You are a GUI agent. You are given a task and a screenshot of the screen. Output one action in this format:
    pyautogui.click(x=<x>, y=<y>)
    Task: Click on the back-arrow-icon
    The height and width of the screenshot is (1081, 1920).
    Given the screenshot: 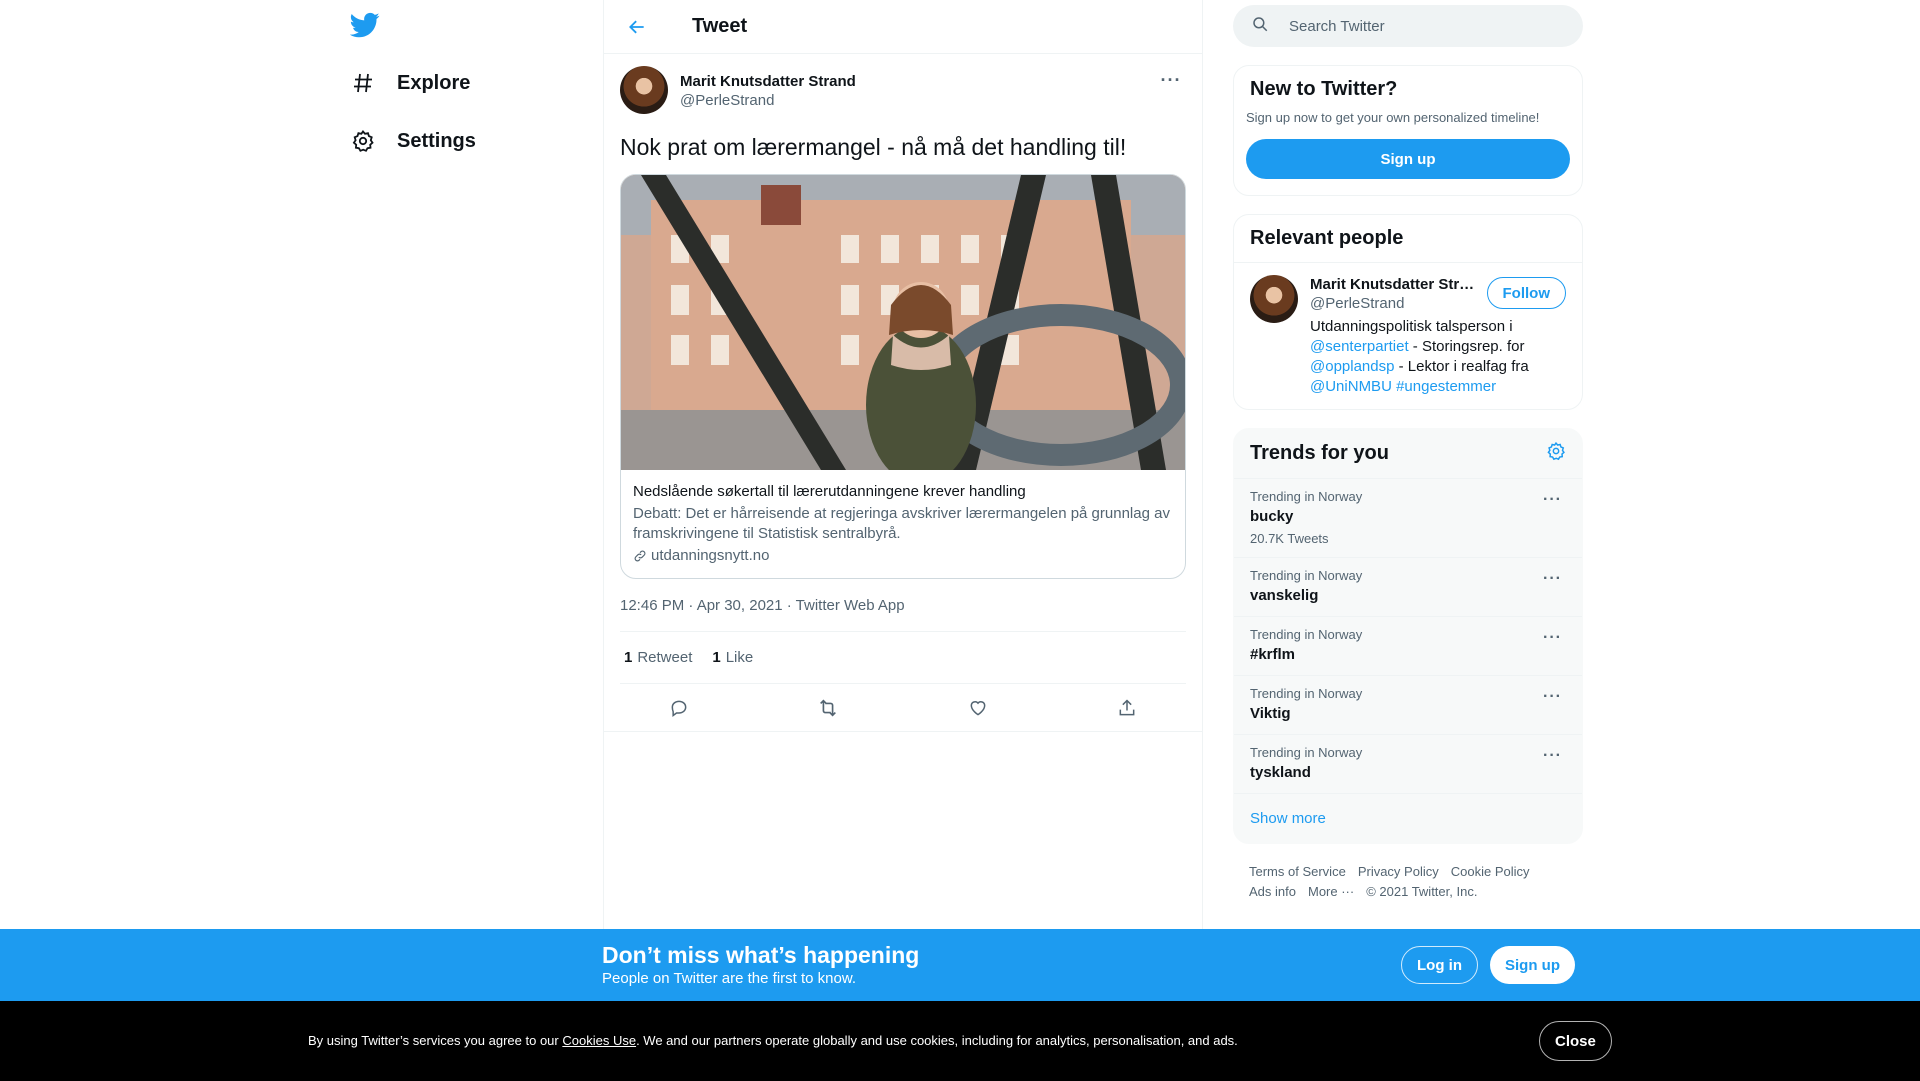 What is the action you would take?
    pyautogui.click(x=637, y=27)
    